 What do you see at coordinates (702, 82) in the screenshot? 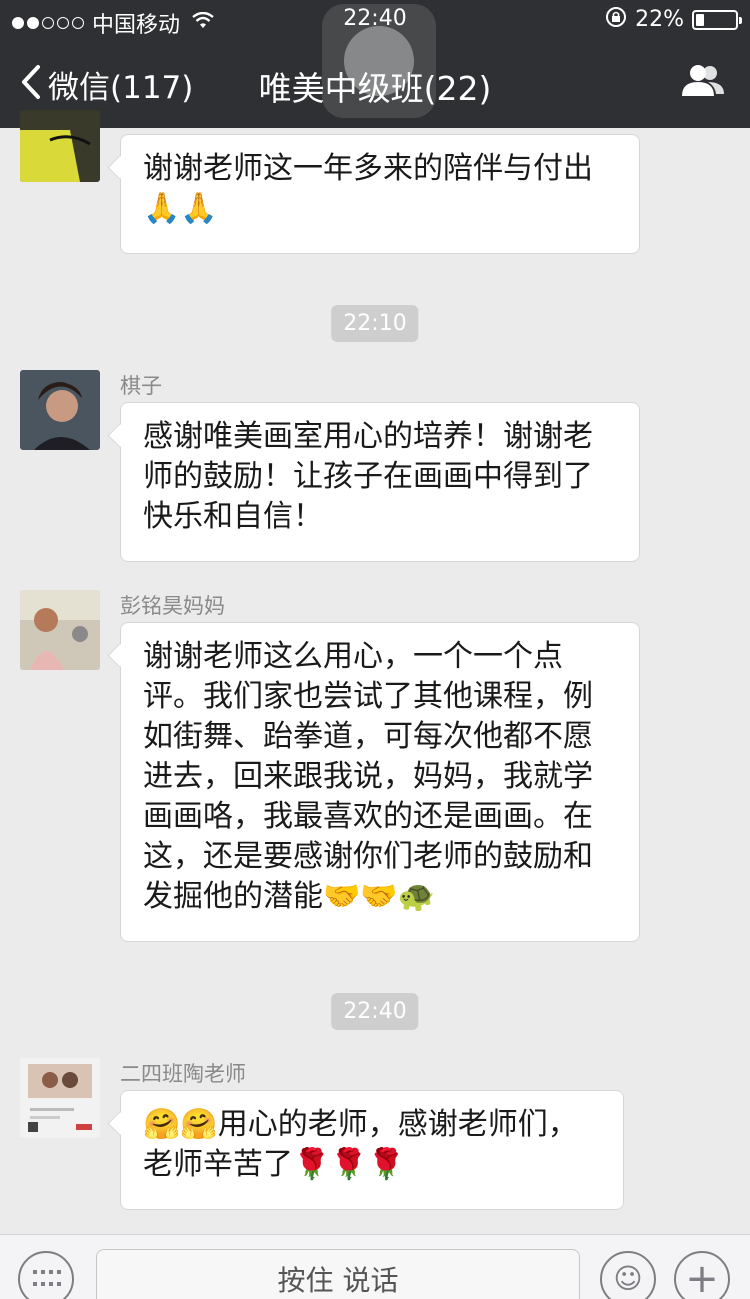
I see `group-info-icon` at bounding box center [702, 82].